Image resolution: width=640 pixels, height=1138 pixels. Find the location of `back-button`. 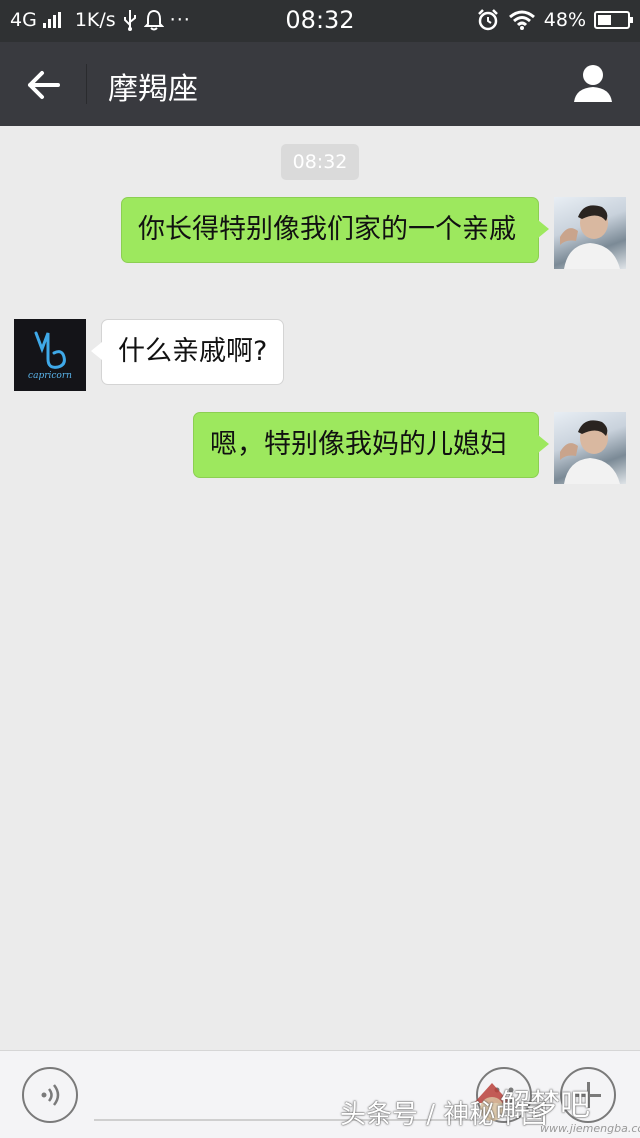

back-button is located at coordinates (43, 85).